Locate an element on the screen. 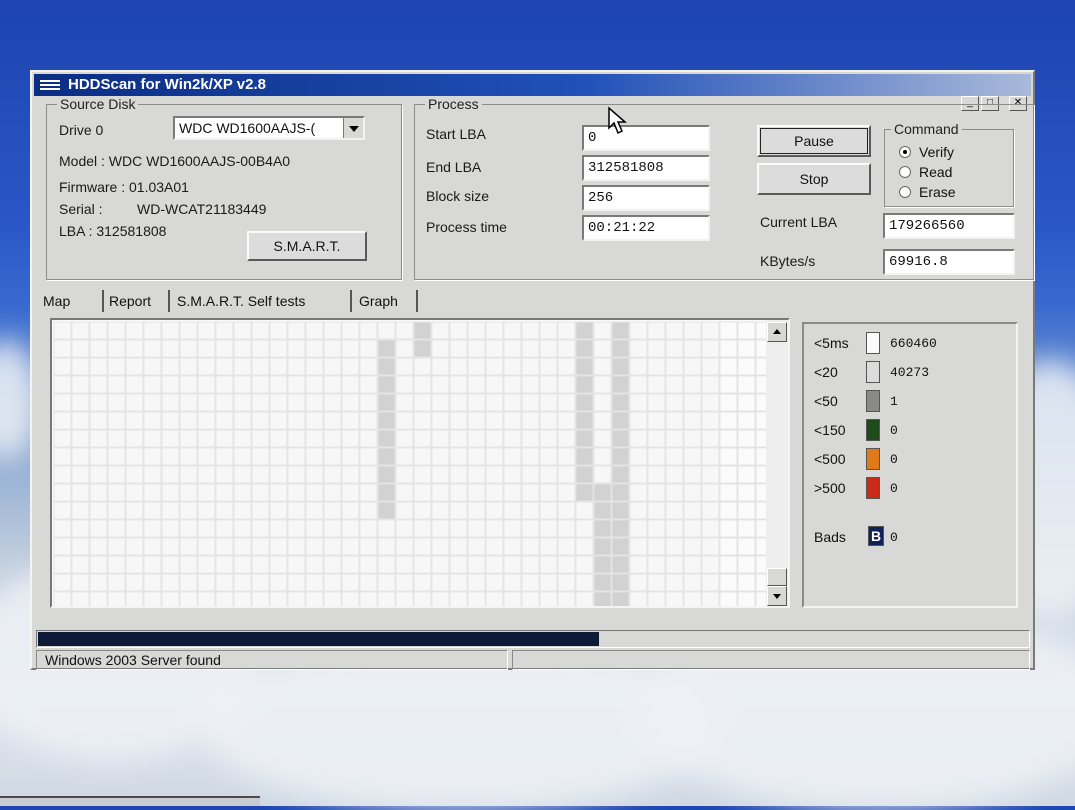  tab-smart-self-tests: S.M.A.R.T. Self tests is located at coordinates (262, 301).